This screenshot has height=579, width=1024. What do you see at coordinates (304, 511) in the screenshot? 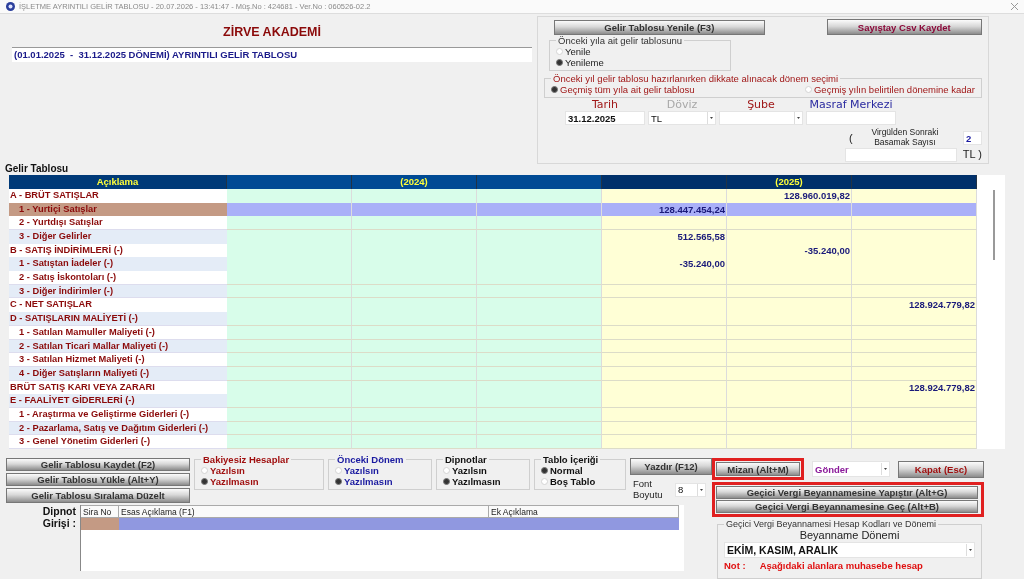
I see `column-header: Esas Açıklama (F1)` at bounding box center [304, 511].